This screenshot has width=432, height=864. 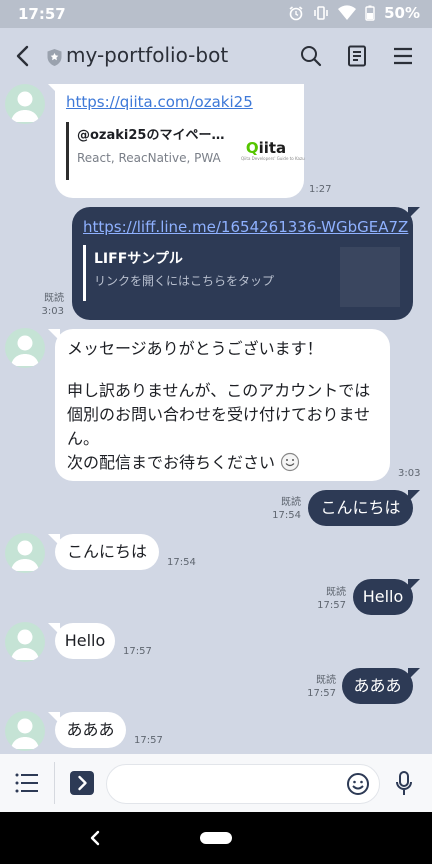 I want to click on chat-title: my-portfolio-bot, so click(x=147, y=55).